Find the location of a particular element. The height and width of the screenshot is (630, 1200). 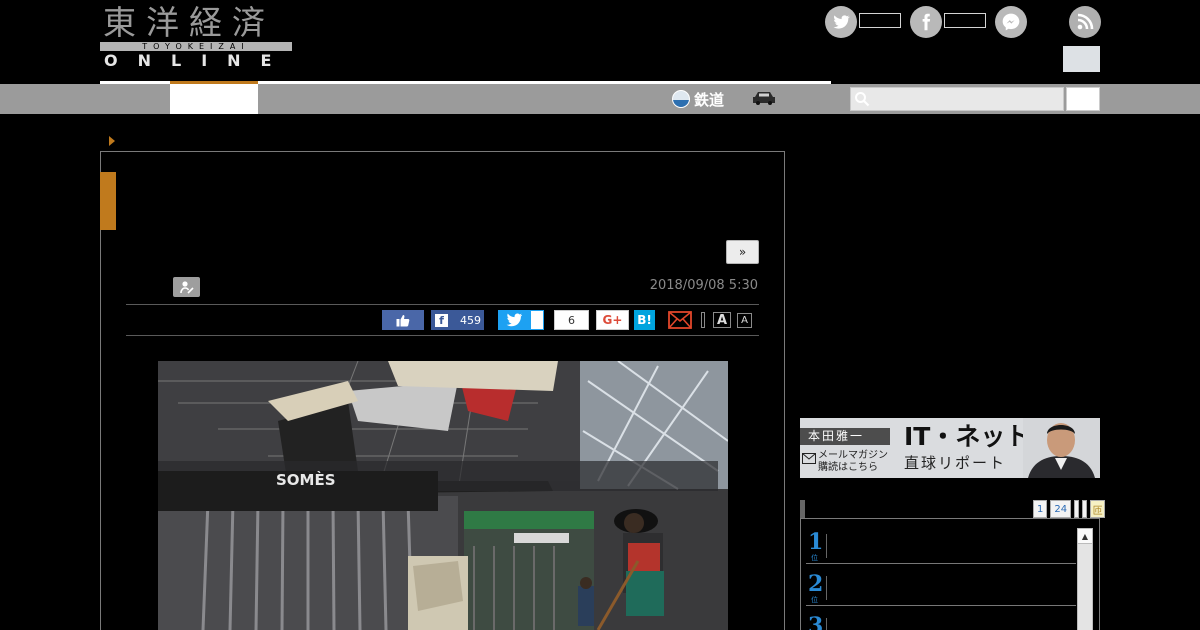

messenger-icon is located at coordinates (1011, 22).